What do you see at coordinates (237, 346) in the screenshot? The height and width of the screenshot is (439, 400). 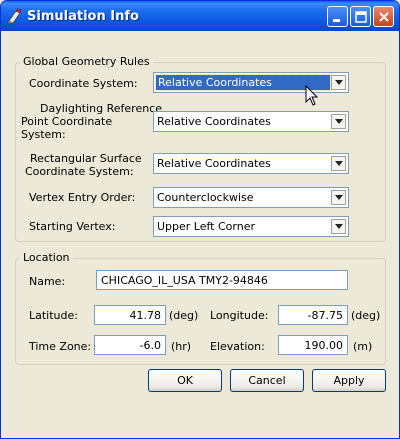 I see `elevation-label: Elevation:` at bounding box center [237, 346].